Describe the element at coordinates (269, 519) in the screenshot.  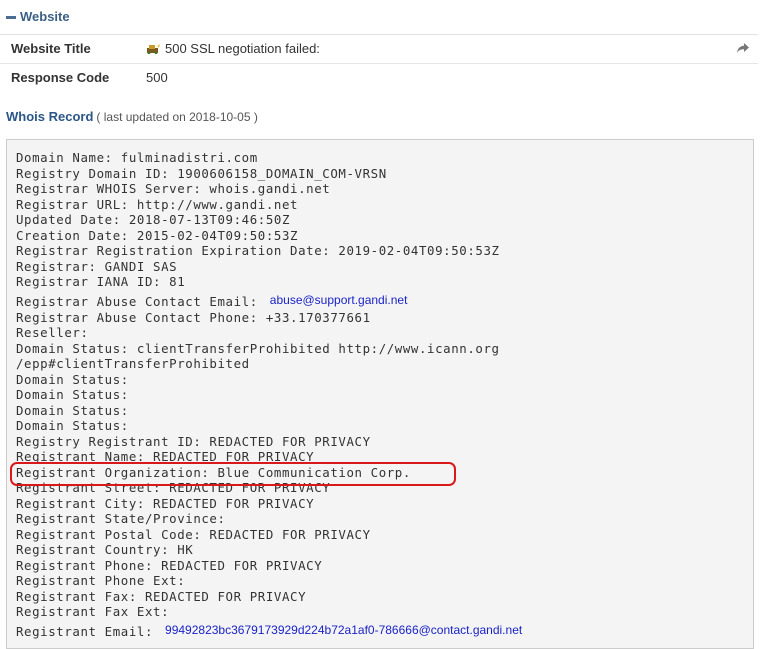
I see `whois-line: Registrant State/Province:` at that location.